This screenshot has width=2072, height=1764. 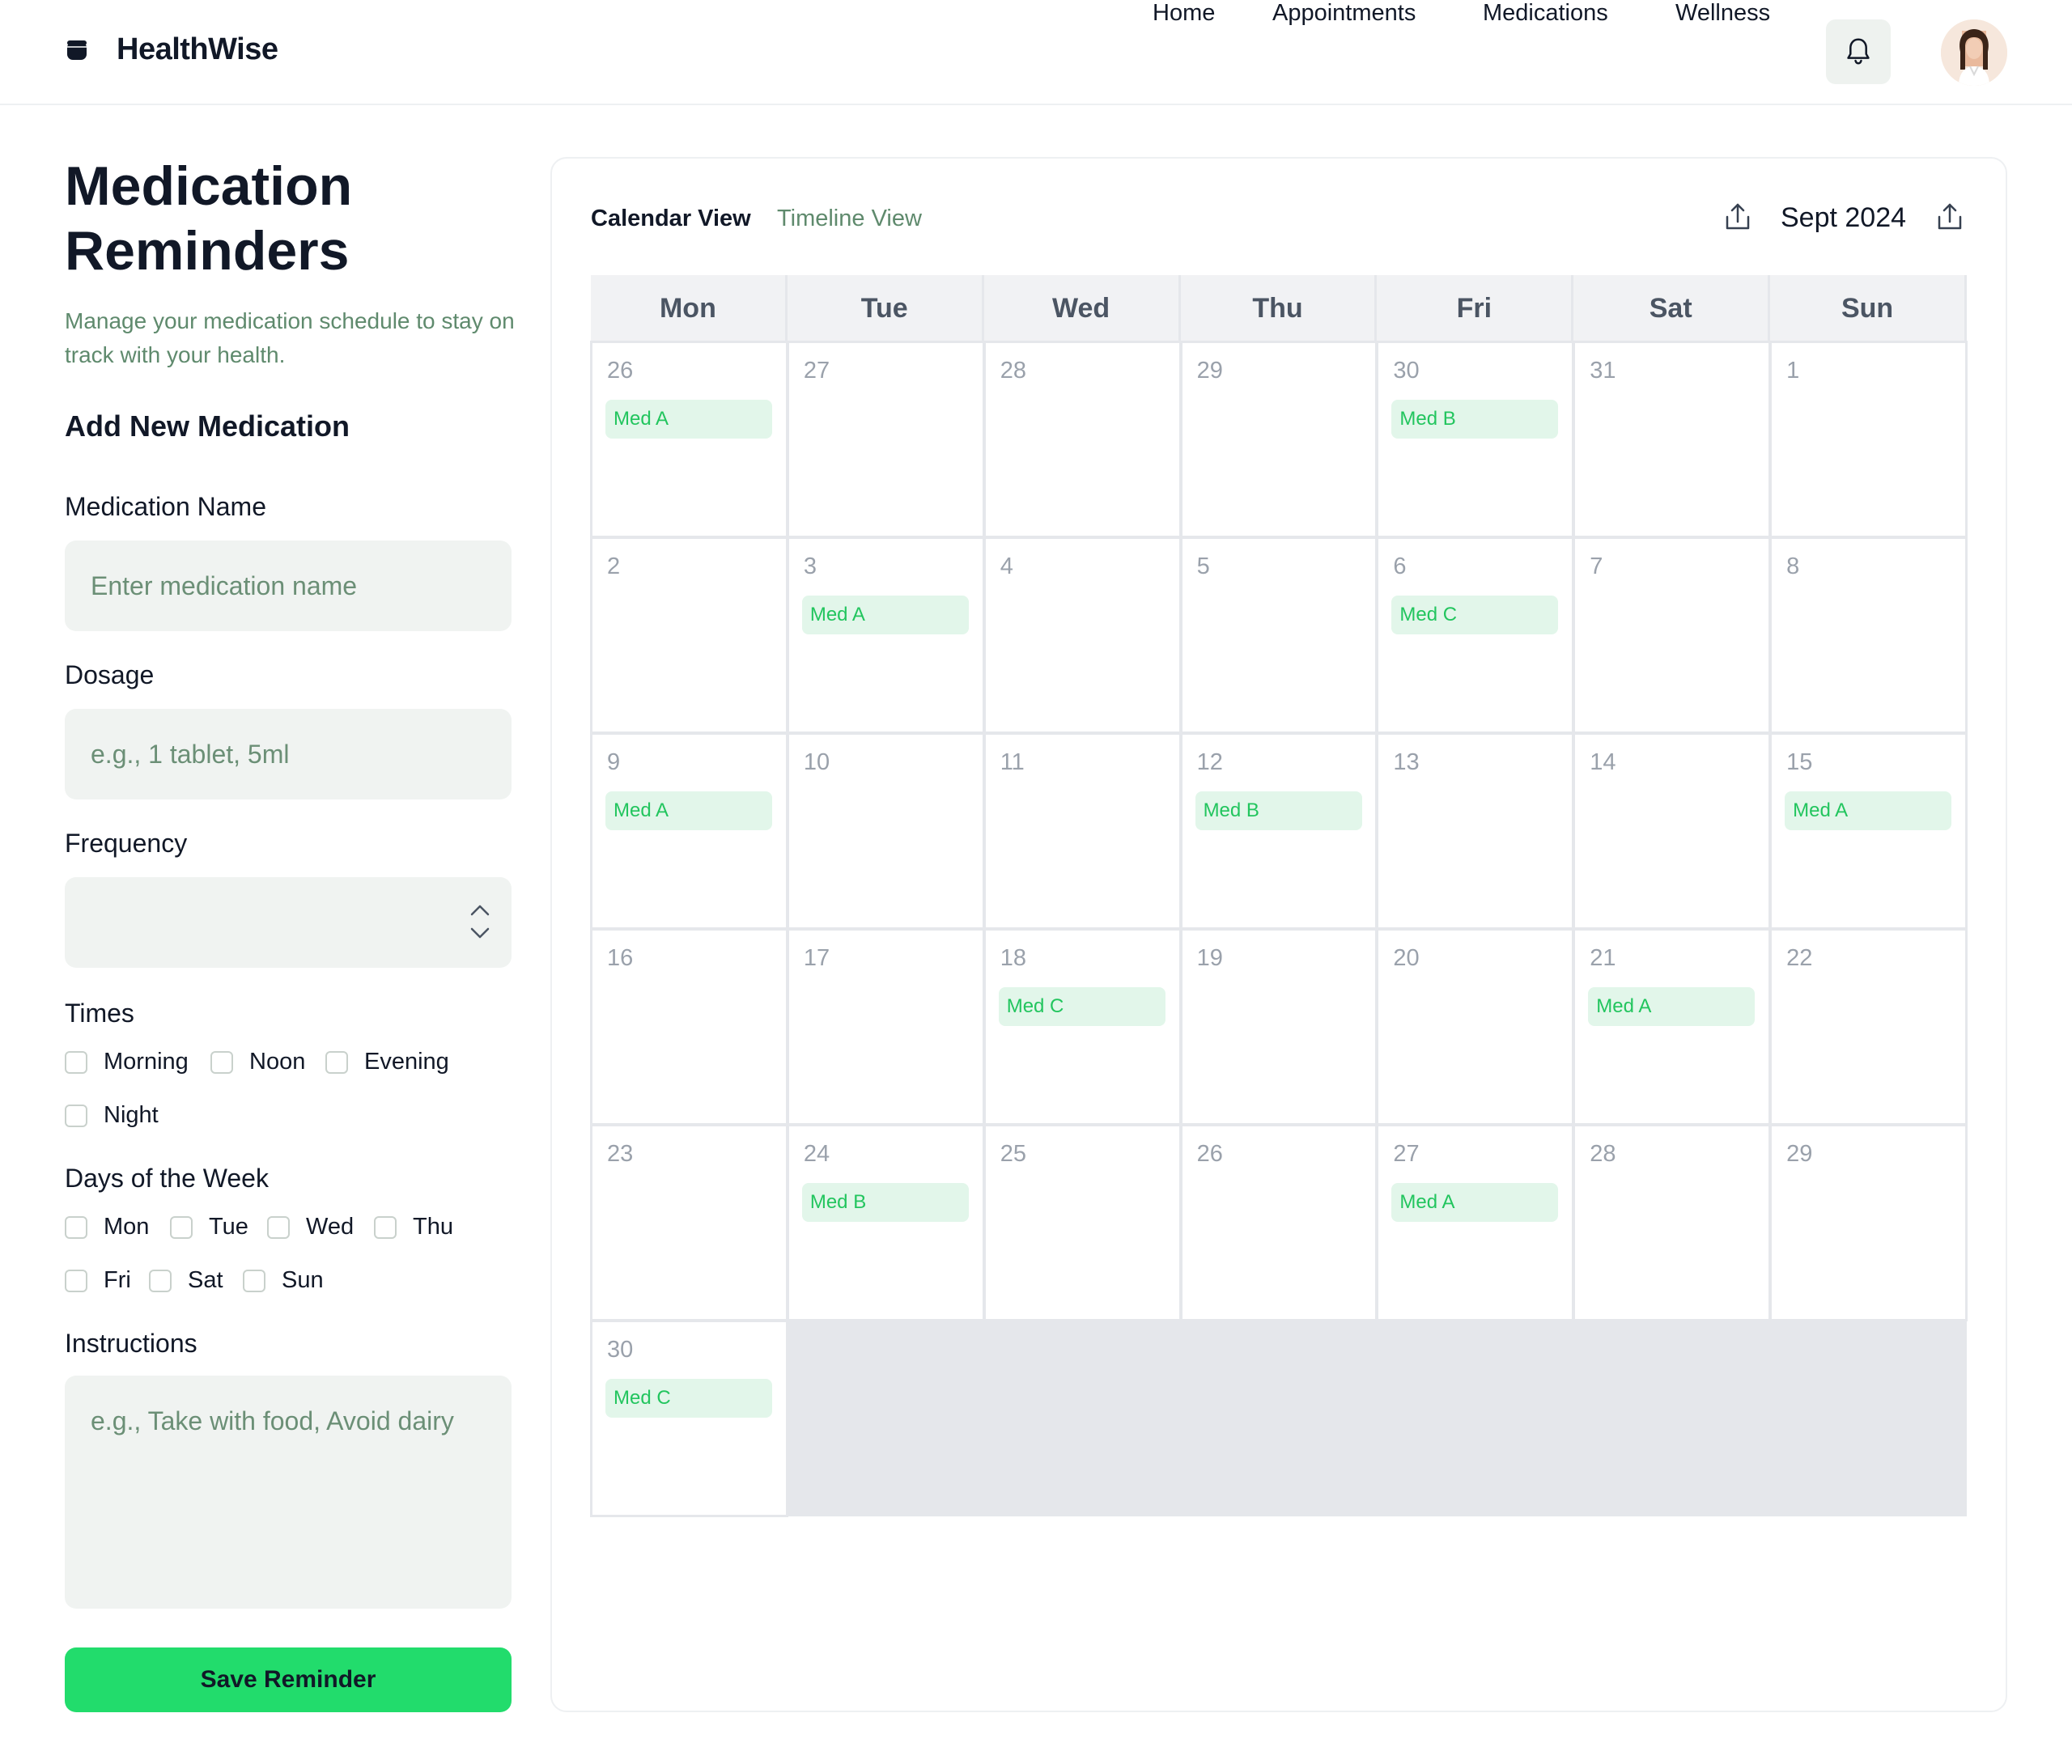 I want to click on calendar-day-cell: 15 Med A, so click(x=1868, y=831).